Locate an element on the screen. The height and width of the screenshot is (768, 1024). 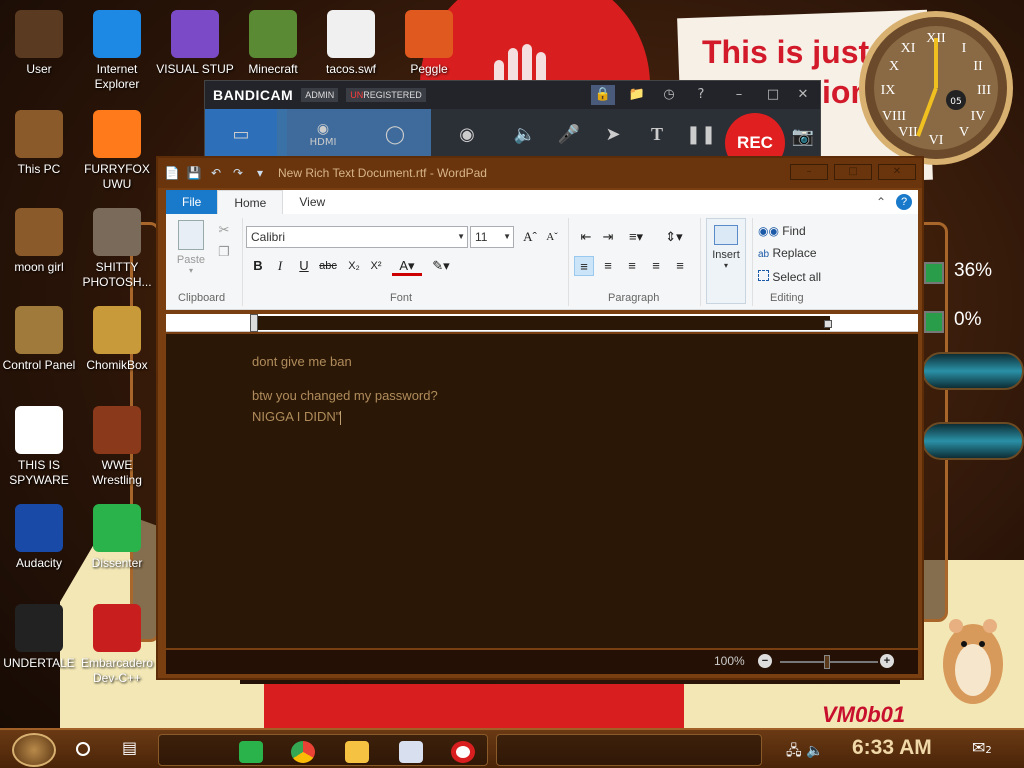
minimize-icon: – is located at coordinates (739, 95).